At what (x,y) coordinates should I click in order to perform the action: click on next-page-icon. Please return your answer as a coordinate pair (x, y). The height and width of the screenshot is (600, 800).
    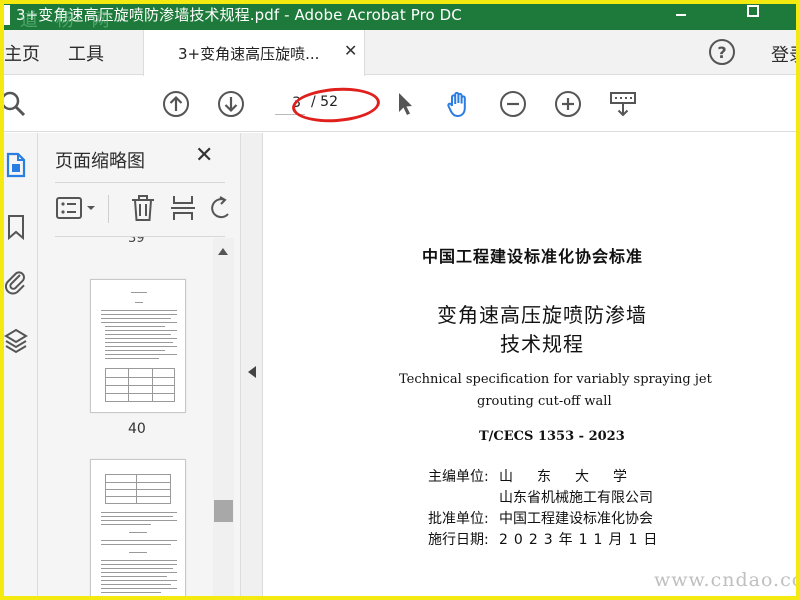
    Looking at the image, I should click on (231, 104).